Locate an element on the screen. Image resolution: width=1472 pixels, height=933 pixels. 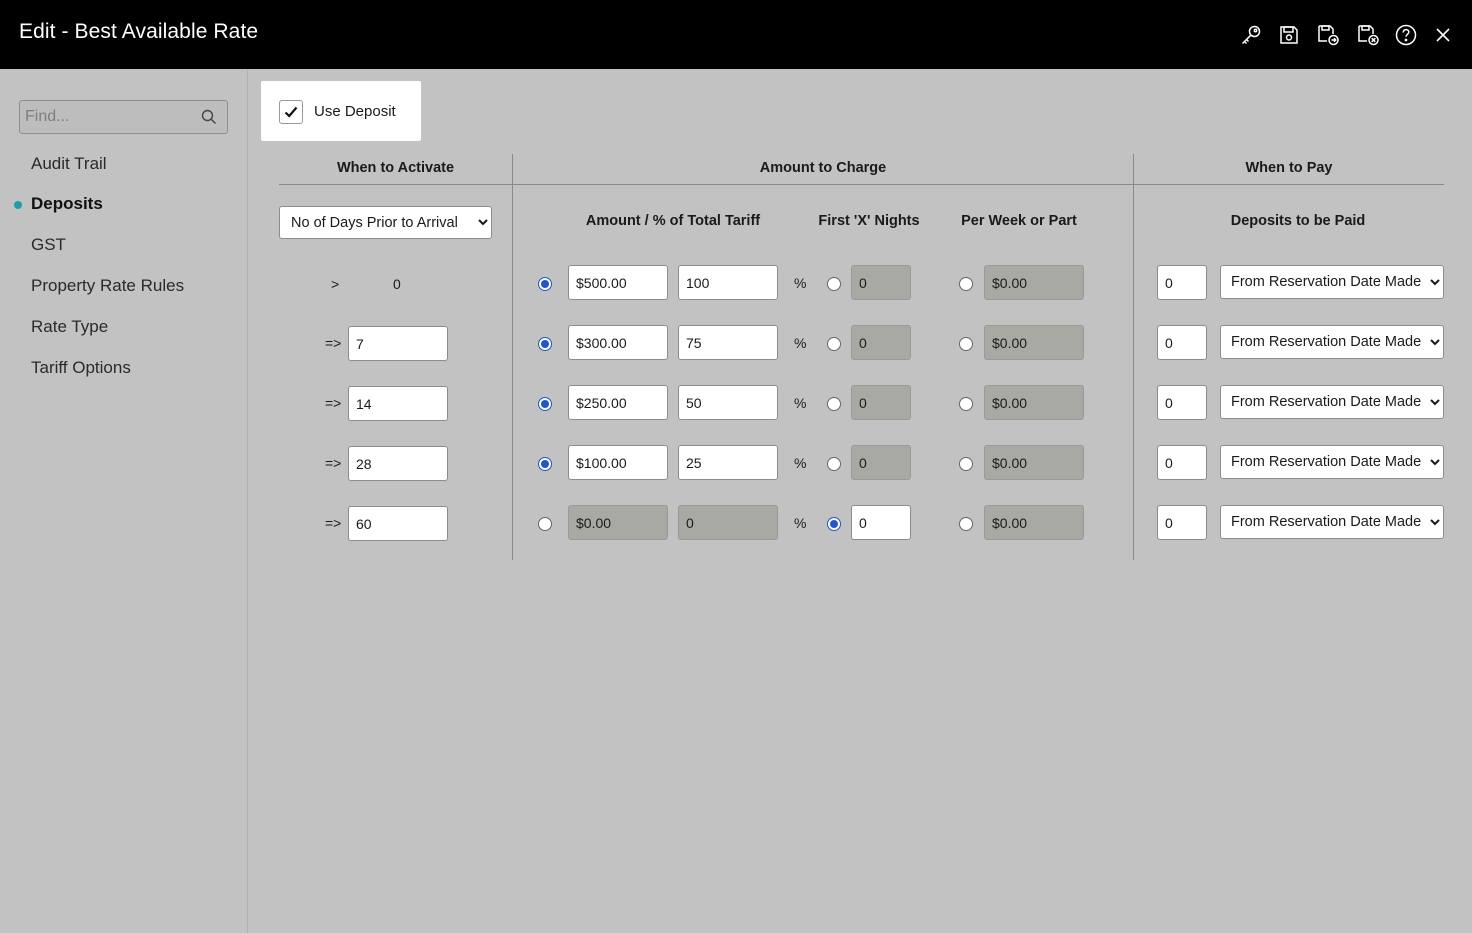
close-icon is located at coordinates (1443, 35).